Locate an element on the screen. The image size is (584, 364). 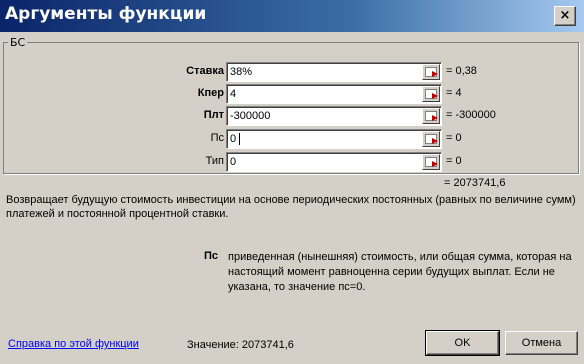
range-select-button-rate is located at coordinates (431, 72).